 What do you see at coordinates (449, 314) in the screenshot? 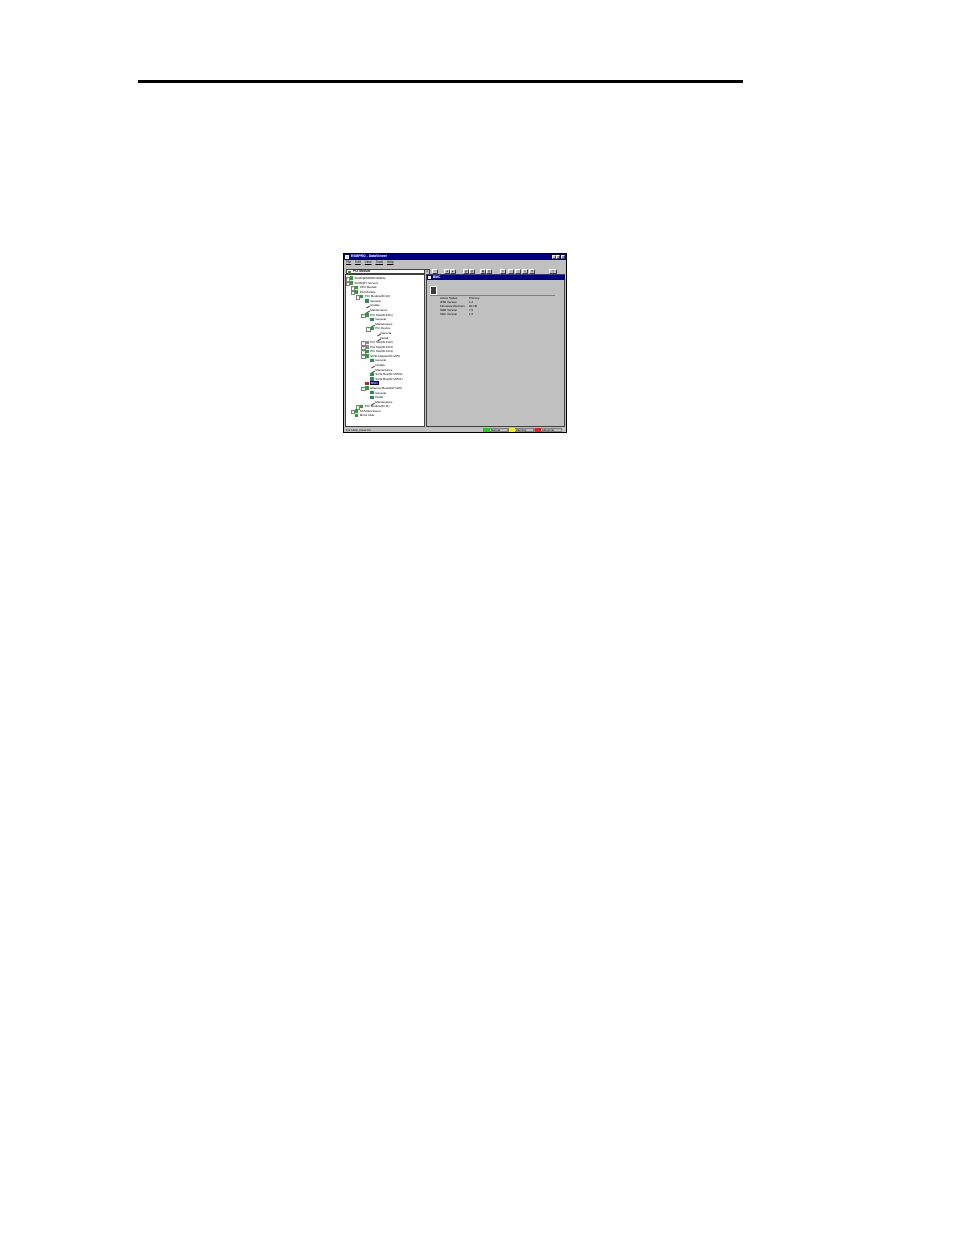
I see `property-key: SDC Version` at bounding box center [449, 314].